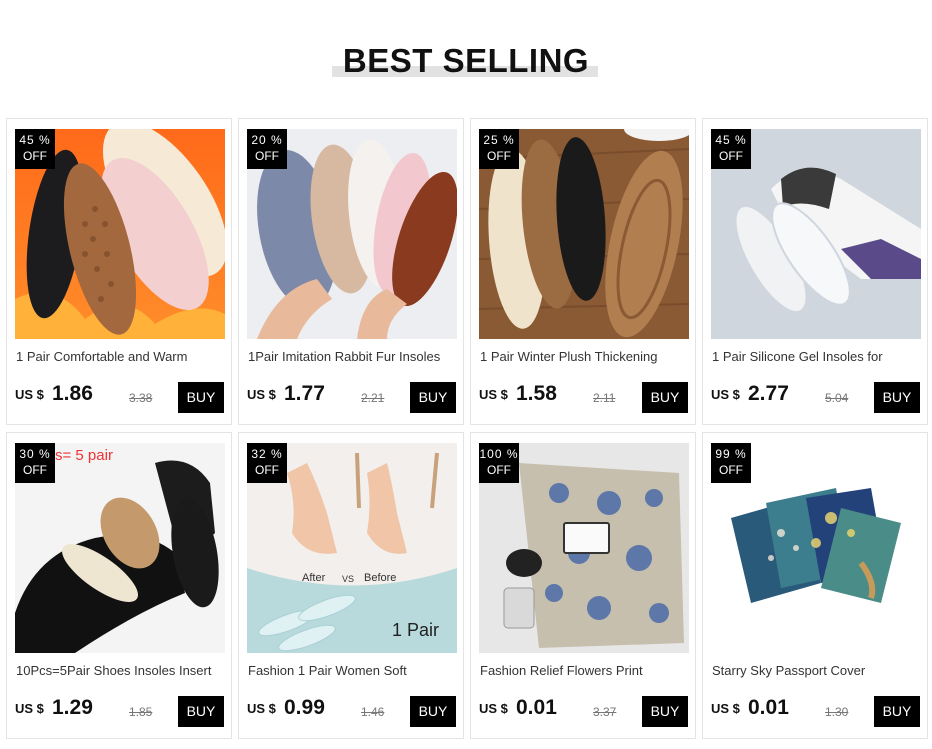  Describe the element at coordinates (837, 712) in the screenshot. I see `original-price: 1.30` at that location.